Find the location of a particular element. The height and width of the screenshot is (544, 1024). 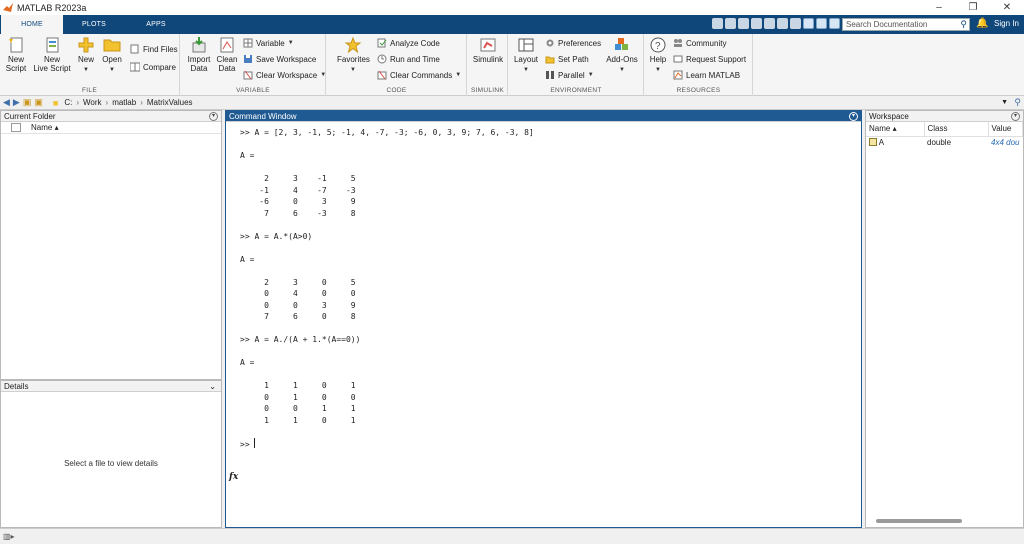

add-ons-icon is located at coordinates (621, 44).